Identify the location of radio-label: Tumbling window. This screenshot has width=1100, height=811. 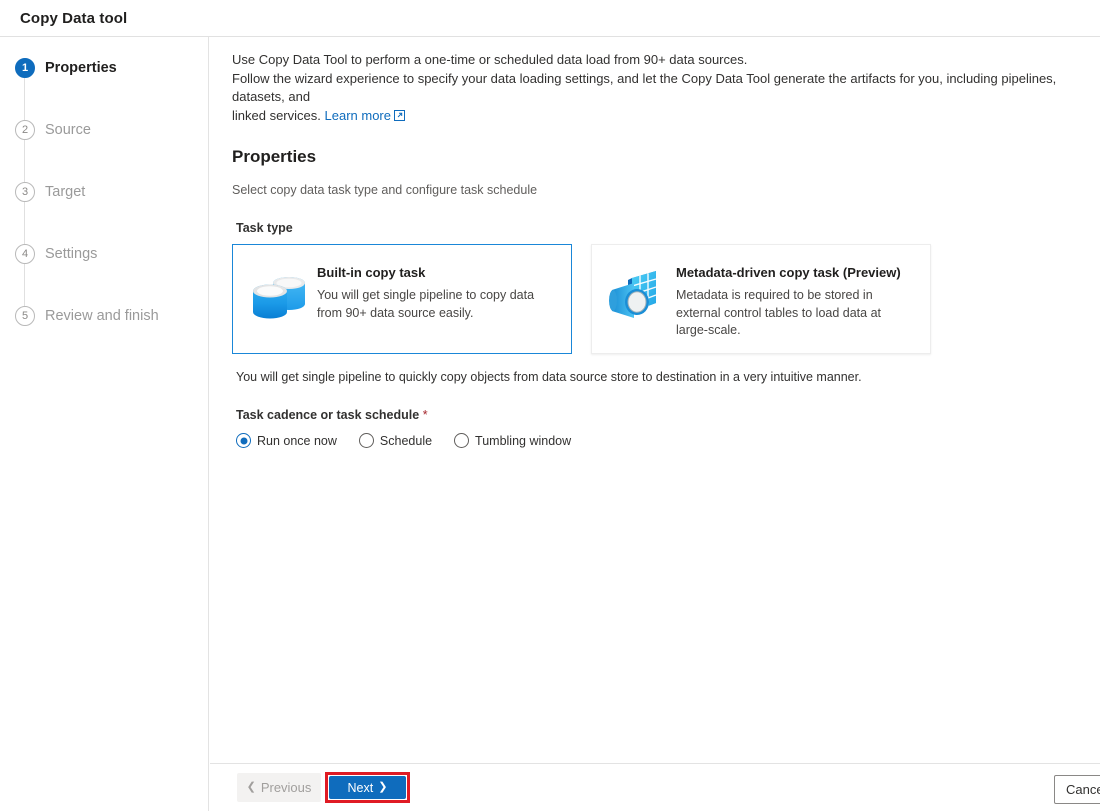
(523, 440).